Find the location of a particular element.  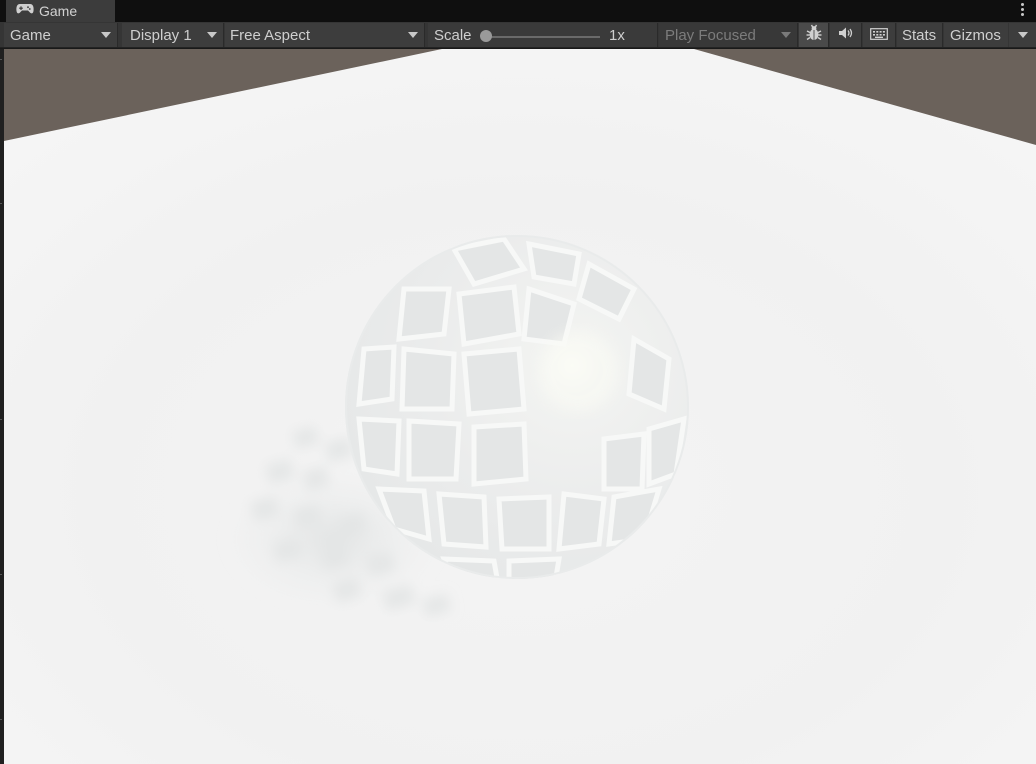

display-dropdown: Display 1 is located at coordinates (173, 35).